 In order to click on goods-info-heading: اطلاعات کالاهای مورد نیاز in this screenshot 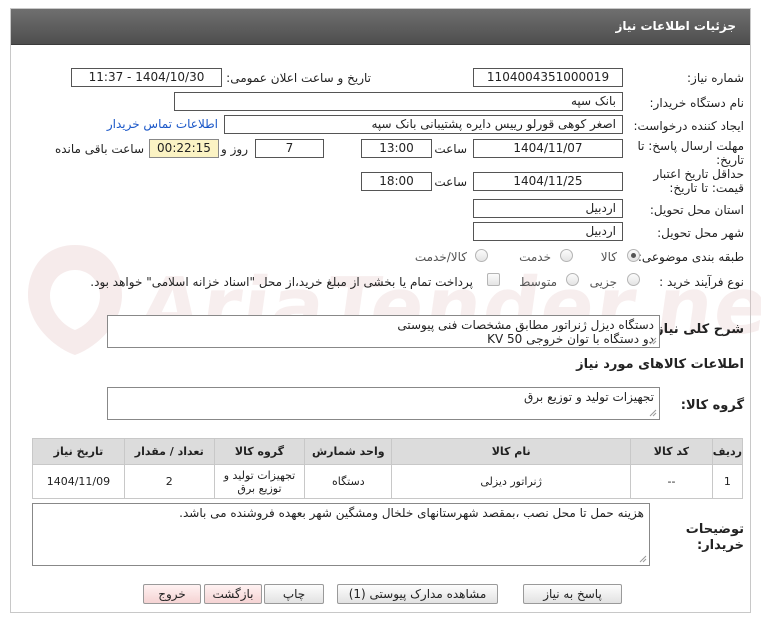, I will do `click(660, 364)`.